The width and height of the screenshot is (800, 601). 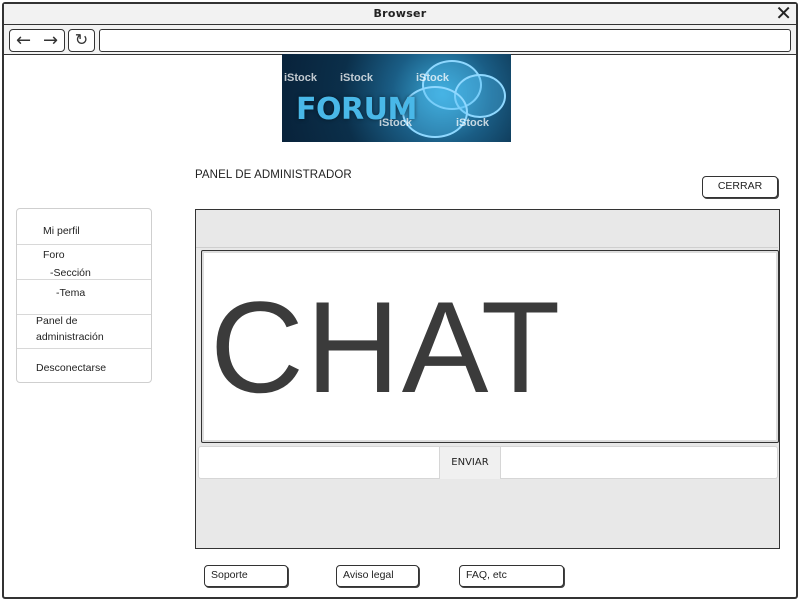 I want to click on sidebar-item-panel-admin-line2: administración, so click(x=70, y=337).